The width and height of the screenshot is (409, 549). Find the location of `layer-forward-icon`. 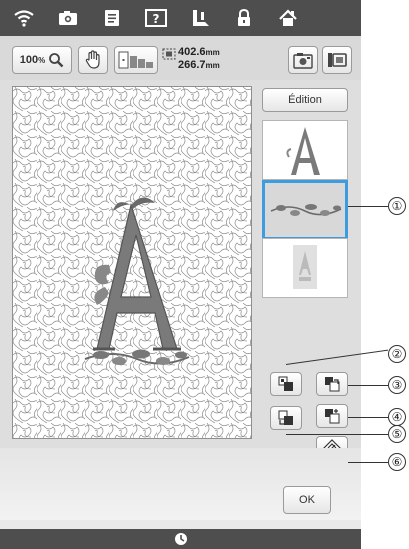

layer-forward-icon is located at coordinates (332, 416).